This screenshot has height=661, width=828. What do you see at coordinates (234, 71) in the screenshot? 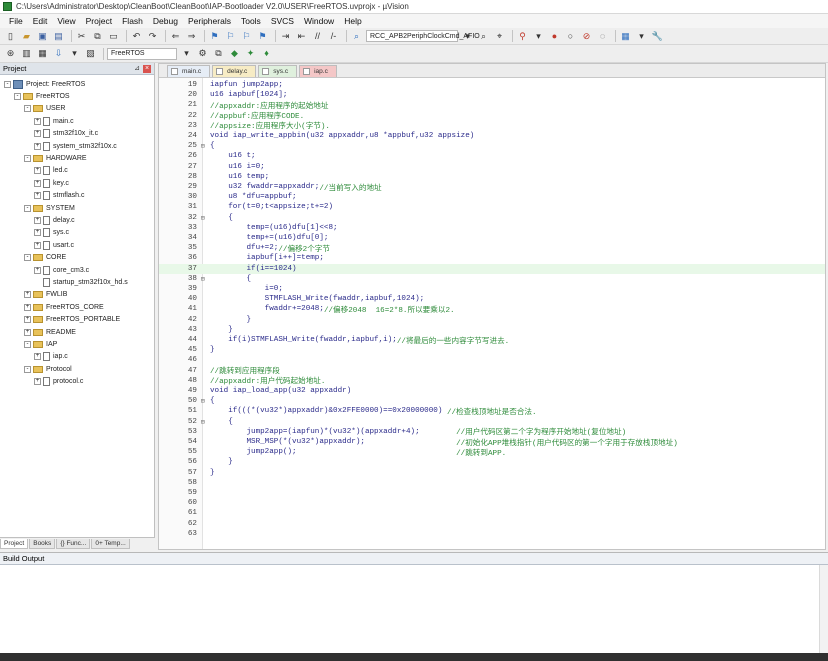
I see `tab-delay-c: delay.c` at bounding box center [234, 71].